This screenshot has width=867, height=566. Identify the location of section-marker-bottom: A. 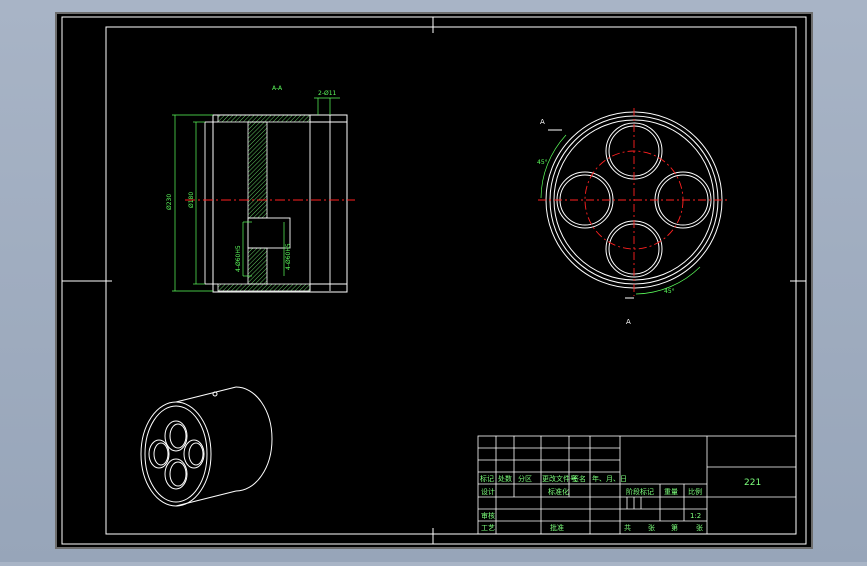
(628, 322).